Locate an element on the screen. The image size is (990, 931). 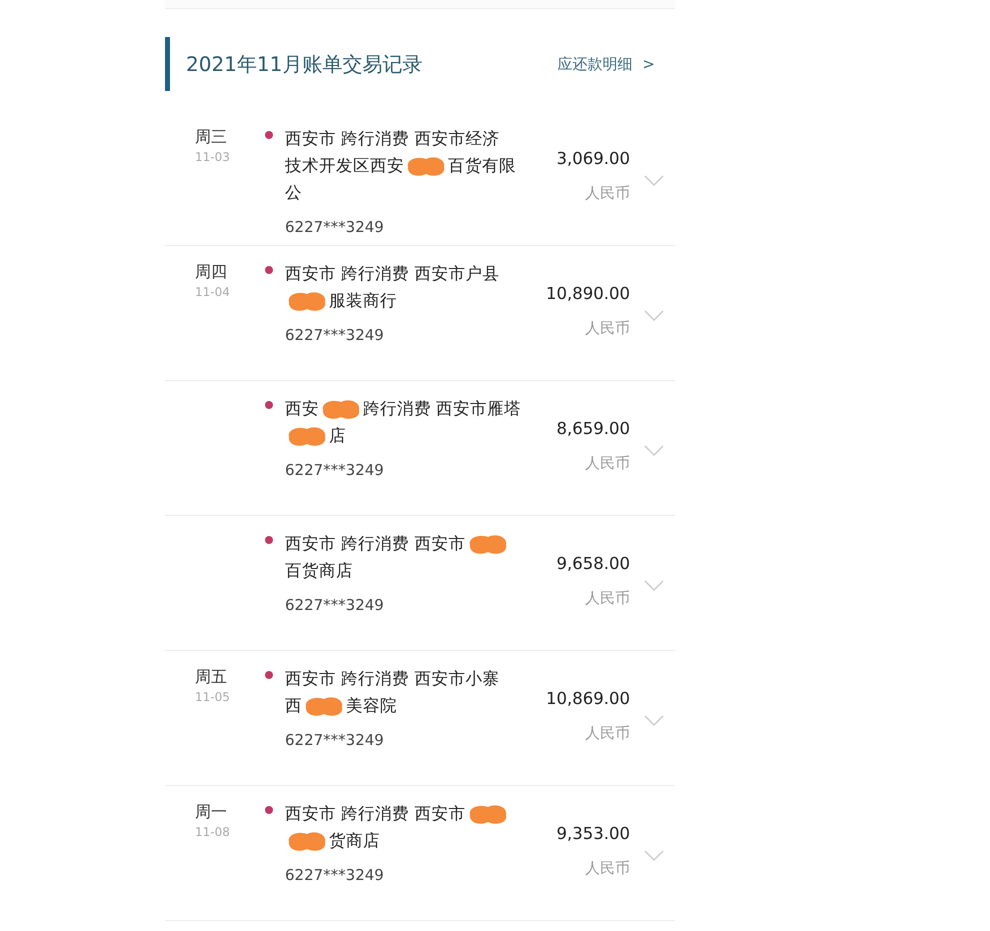
date-label: 11-05 is located at coordinates (213, 697).